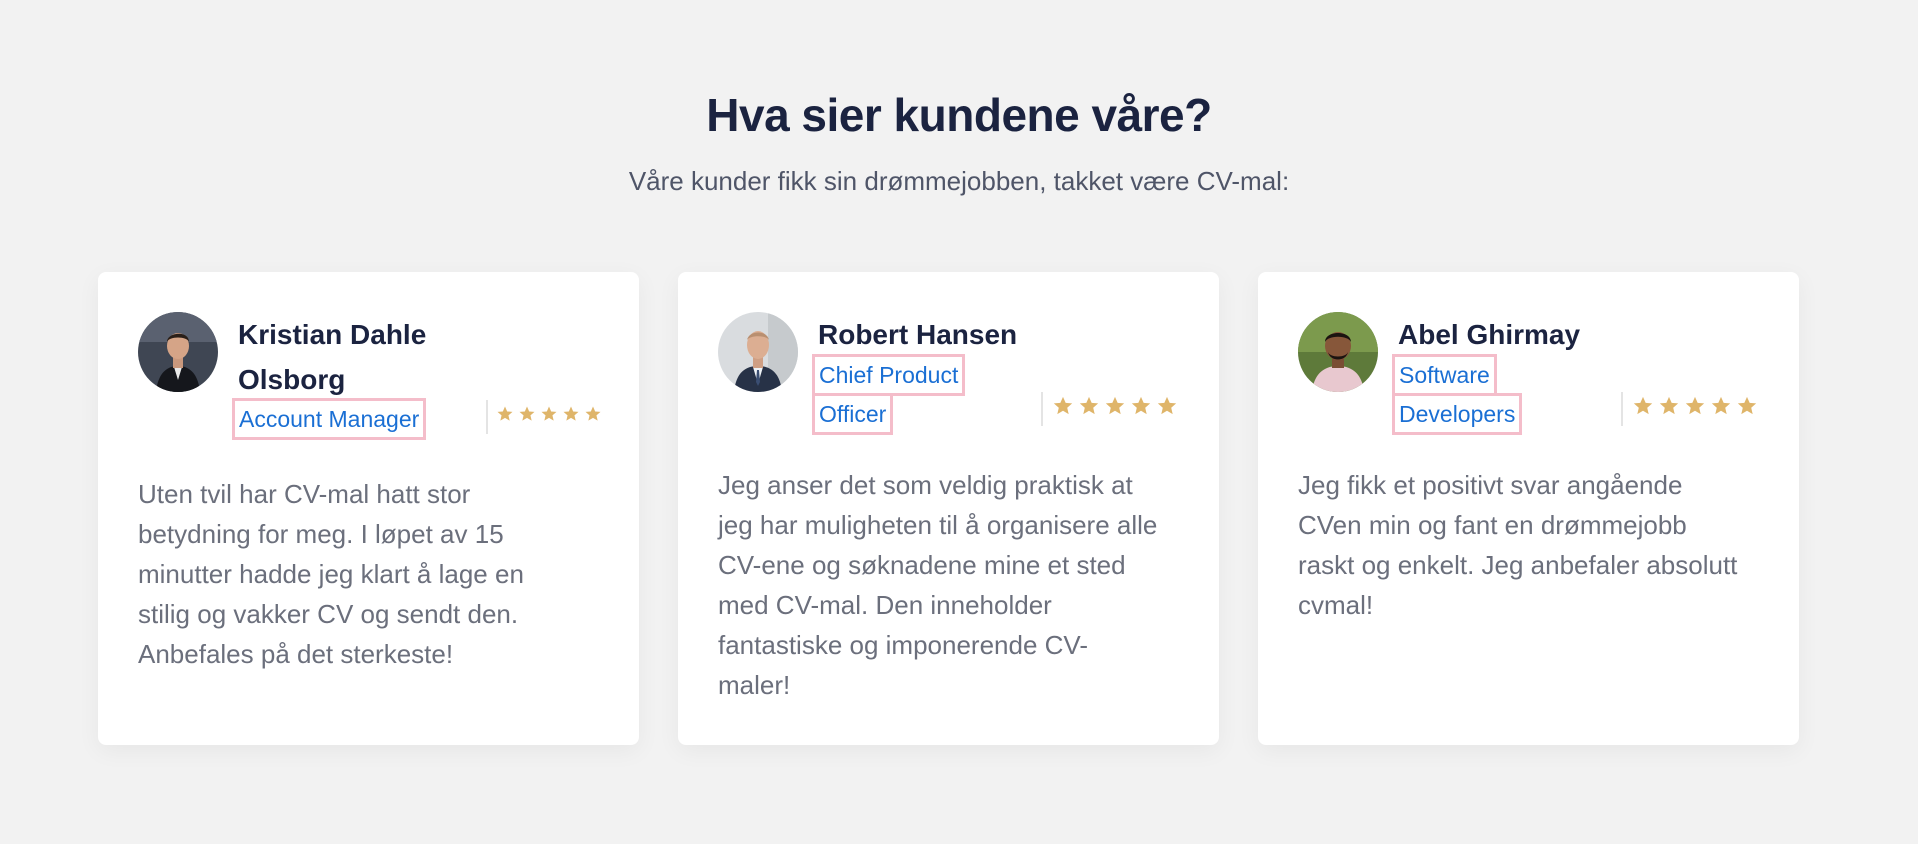 This screenshot has width=1918, height=844. I want to click on reviewer-name: Kristian Dahle Olsborg, so click(332, 357).